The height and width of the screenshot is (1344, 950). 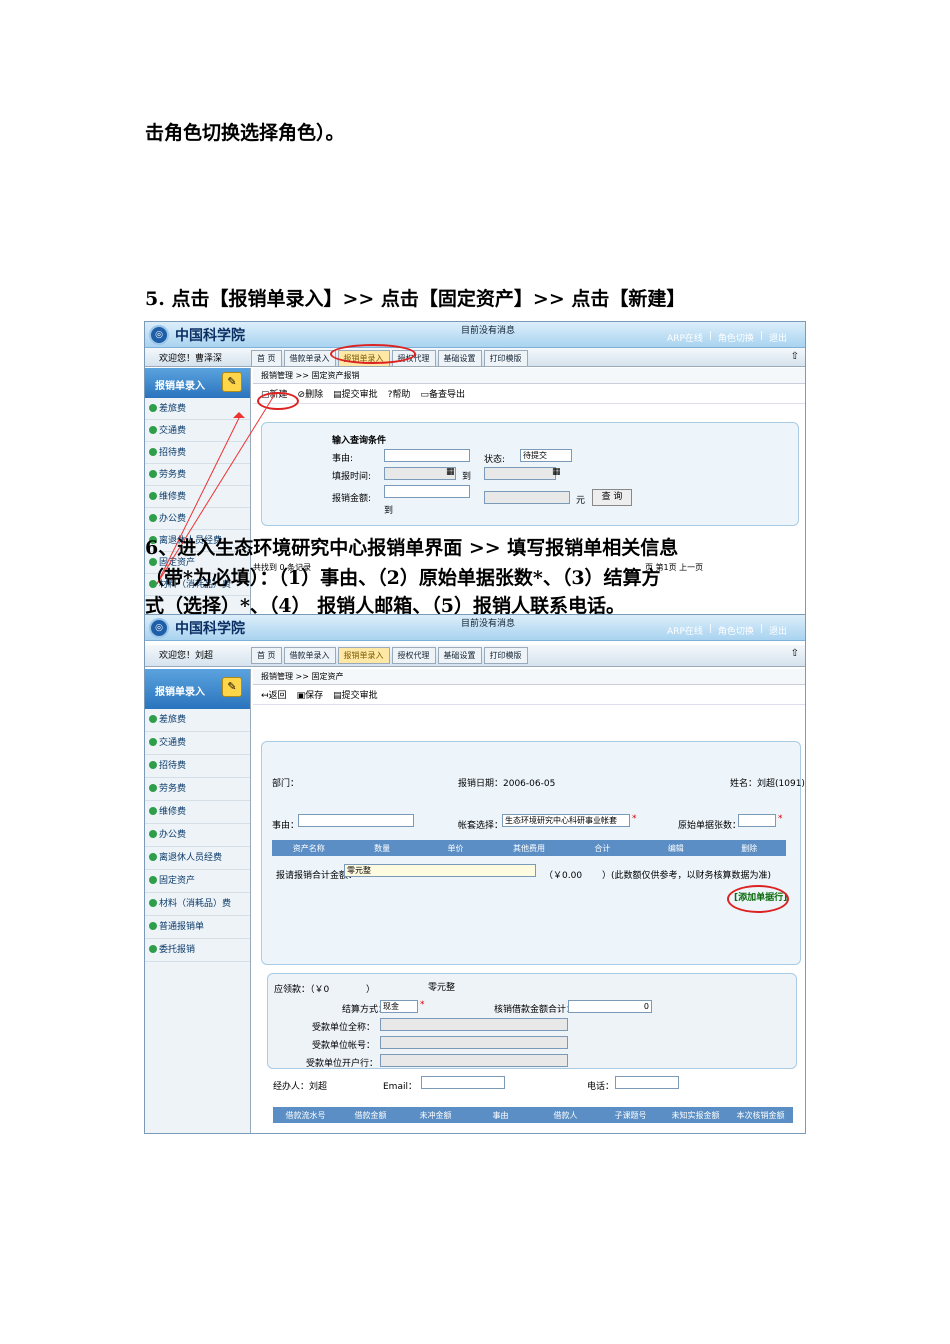 I want to click on sidebar-item-label: 普通报销单, so click(x=182, y=927).